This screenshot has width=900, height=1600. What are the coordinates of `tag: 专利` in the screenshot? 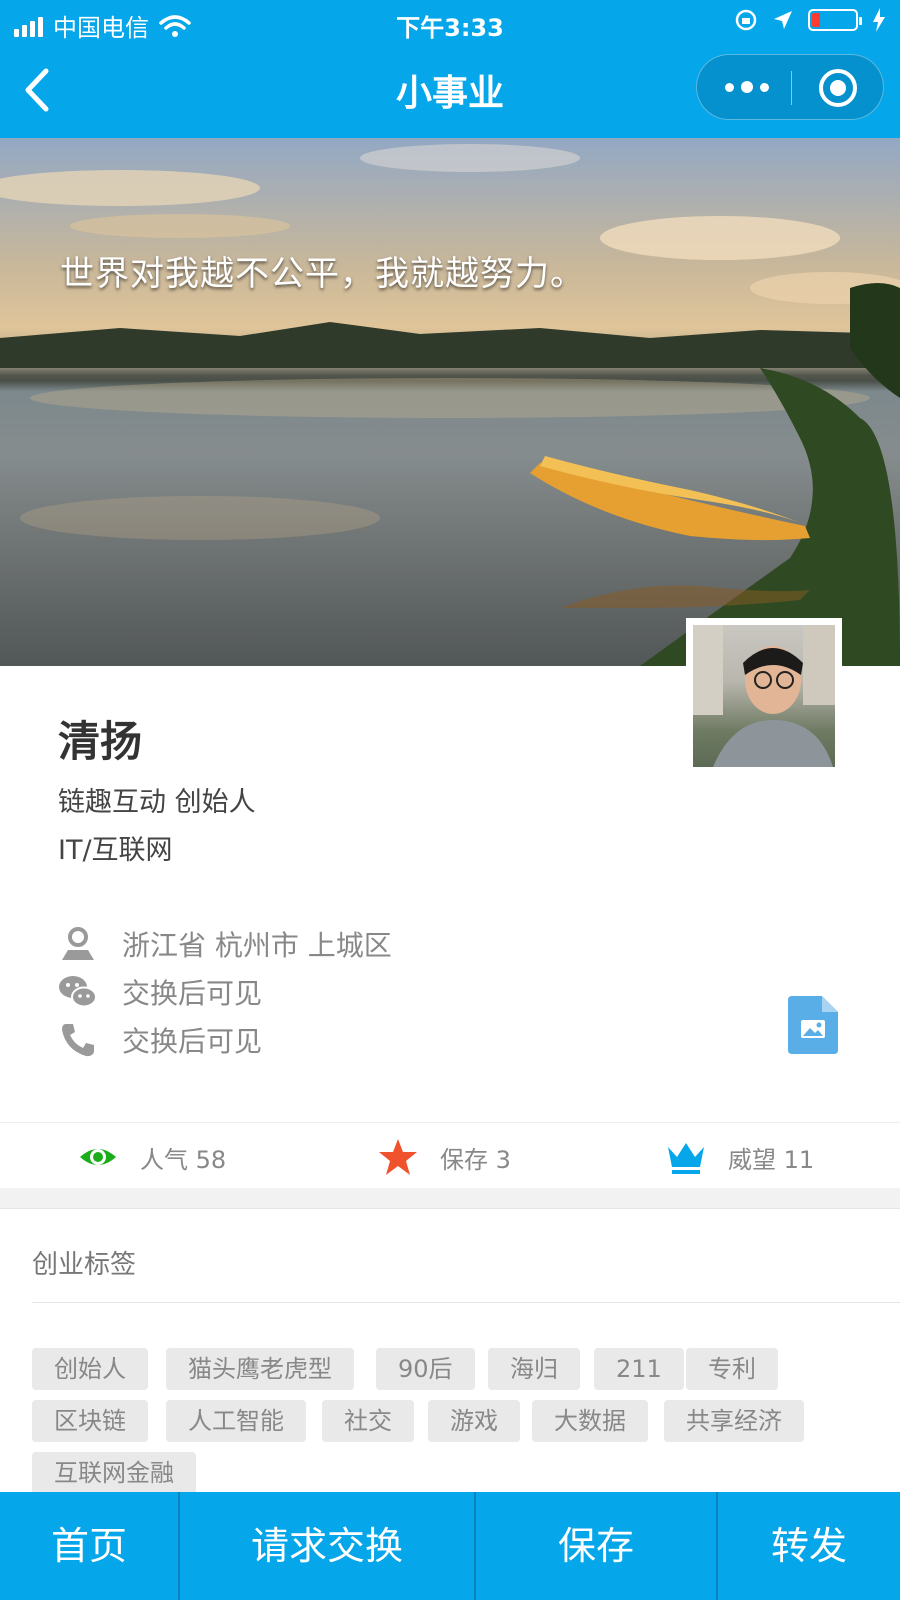 It's located at (732, 1369).